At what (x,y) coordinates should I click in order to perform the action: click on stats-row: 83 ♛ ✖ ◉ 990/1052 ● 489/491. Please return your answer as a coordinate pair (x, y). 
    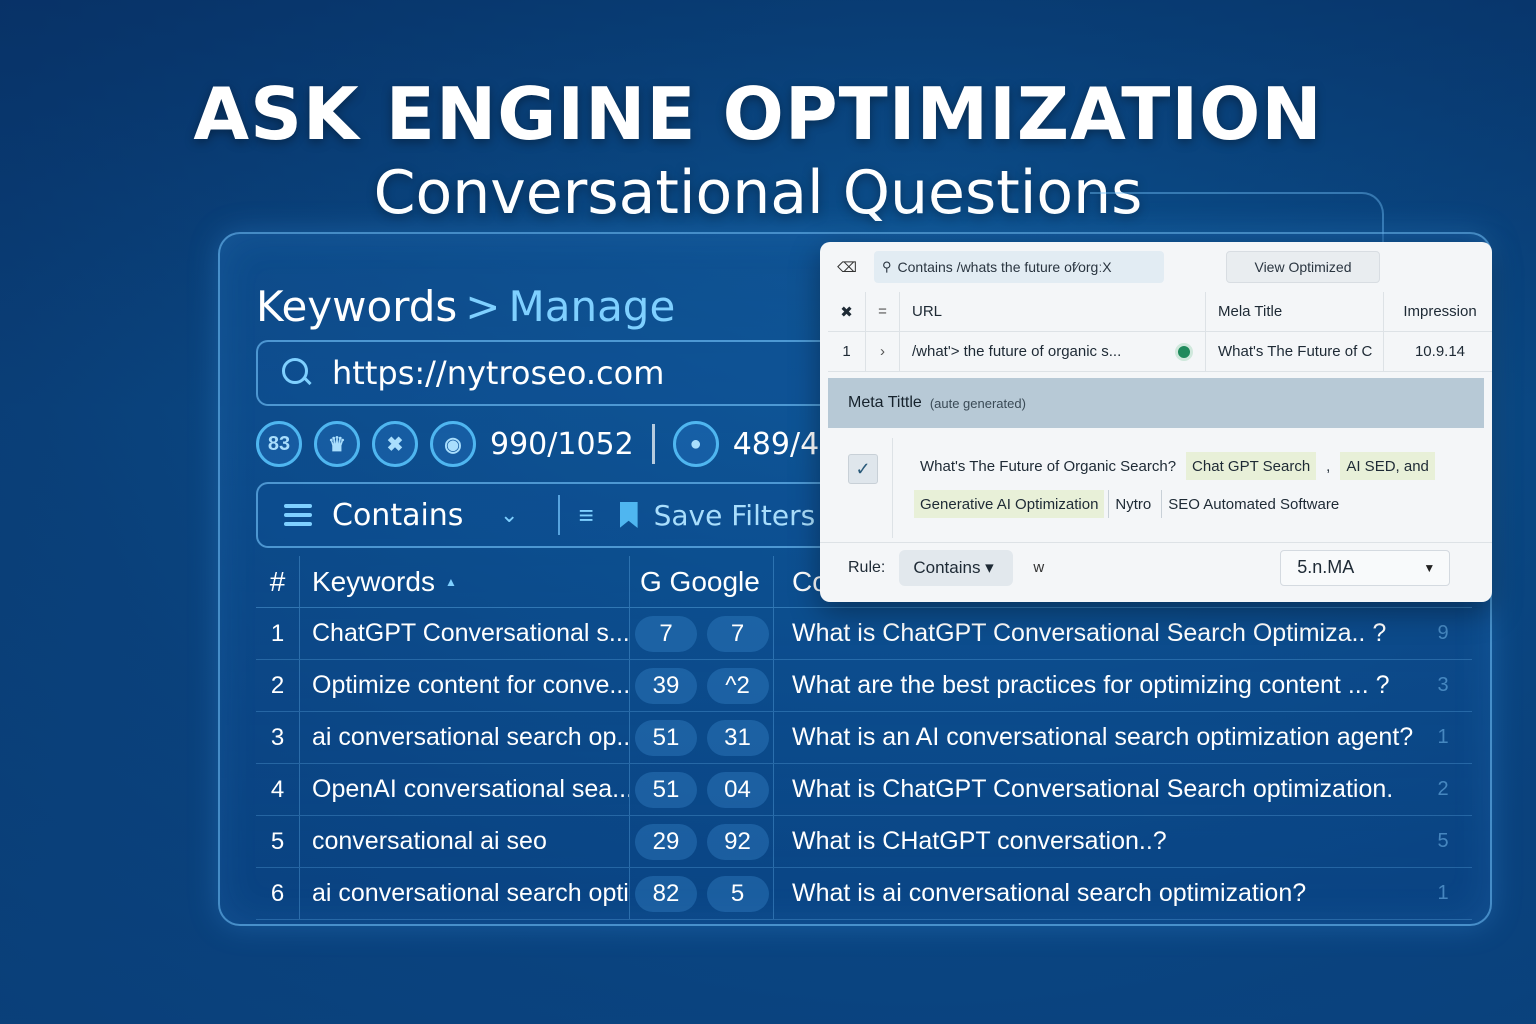
    Looking at the image, I should click on (563, 444).